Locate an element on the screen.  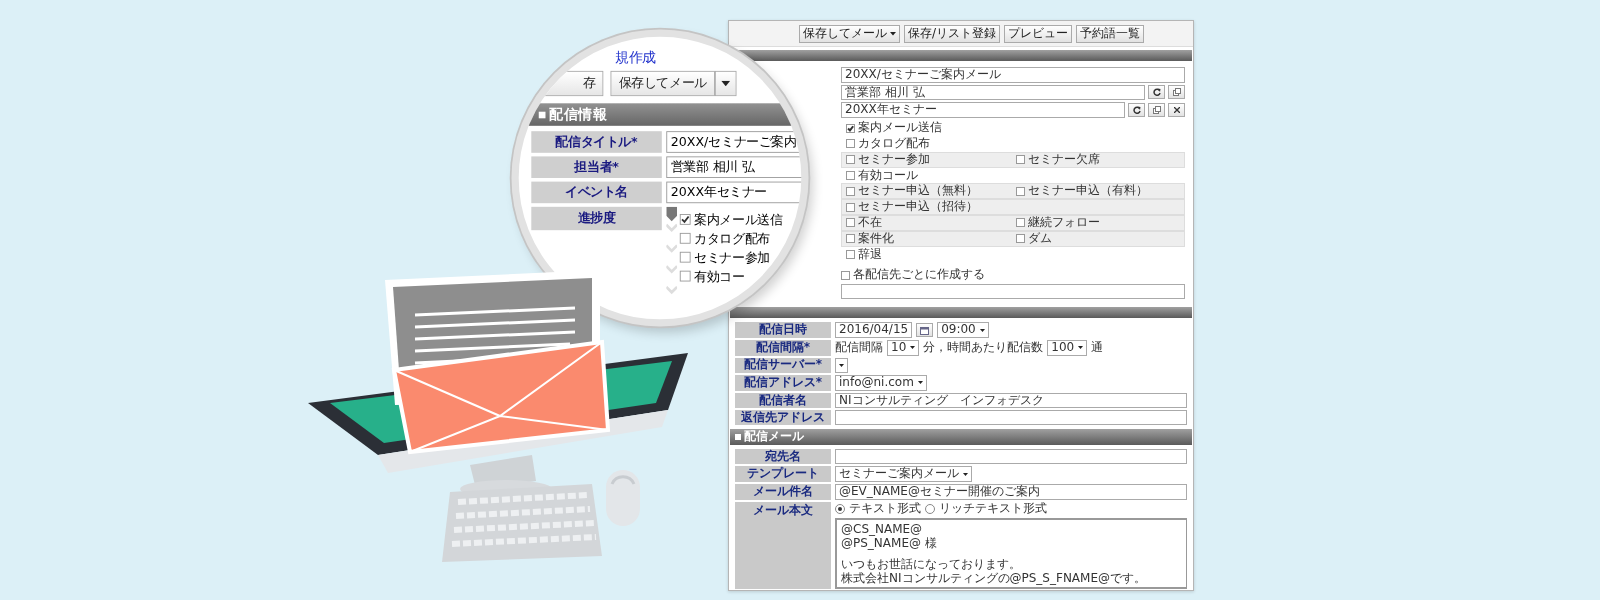
field-label: テンプレート is located at coordinates (783, 474).